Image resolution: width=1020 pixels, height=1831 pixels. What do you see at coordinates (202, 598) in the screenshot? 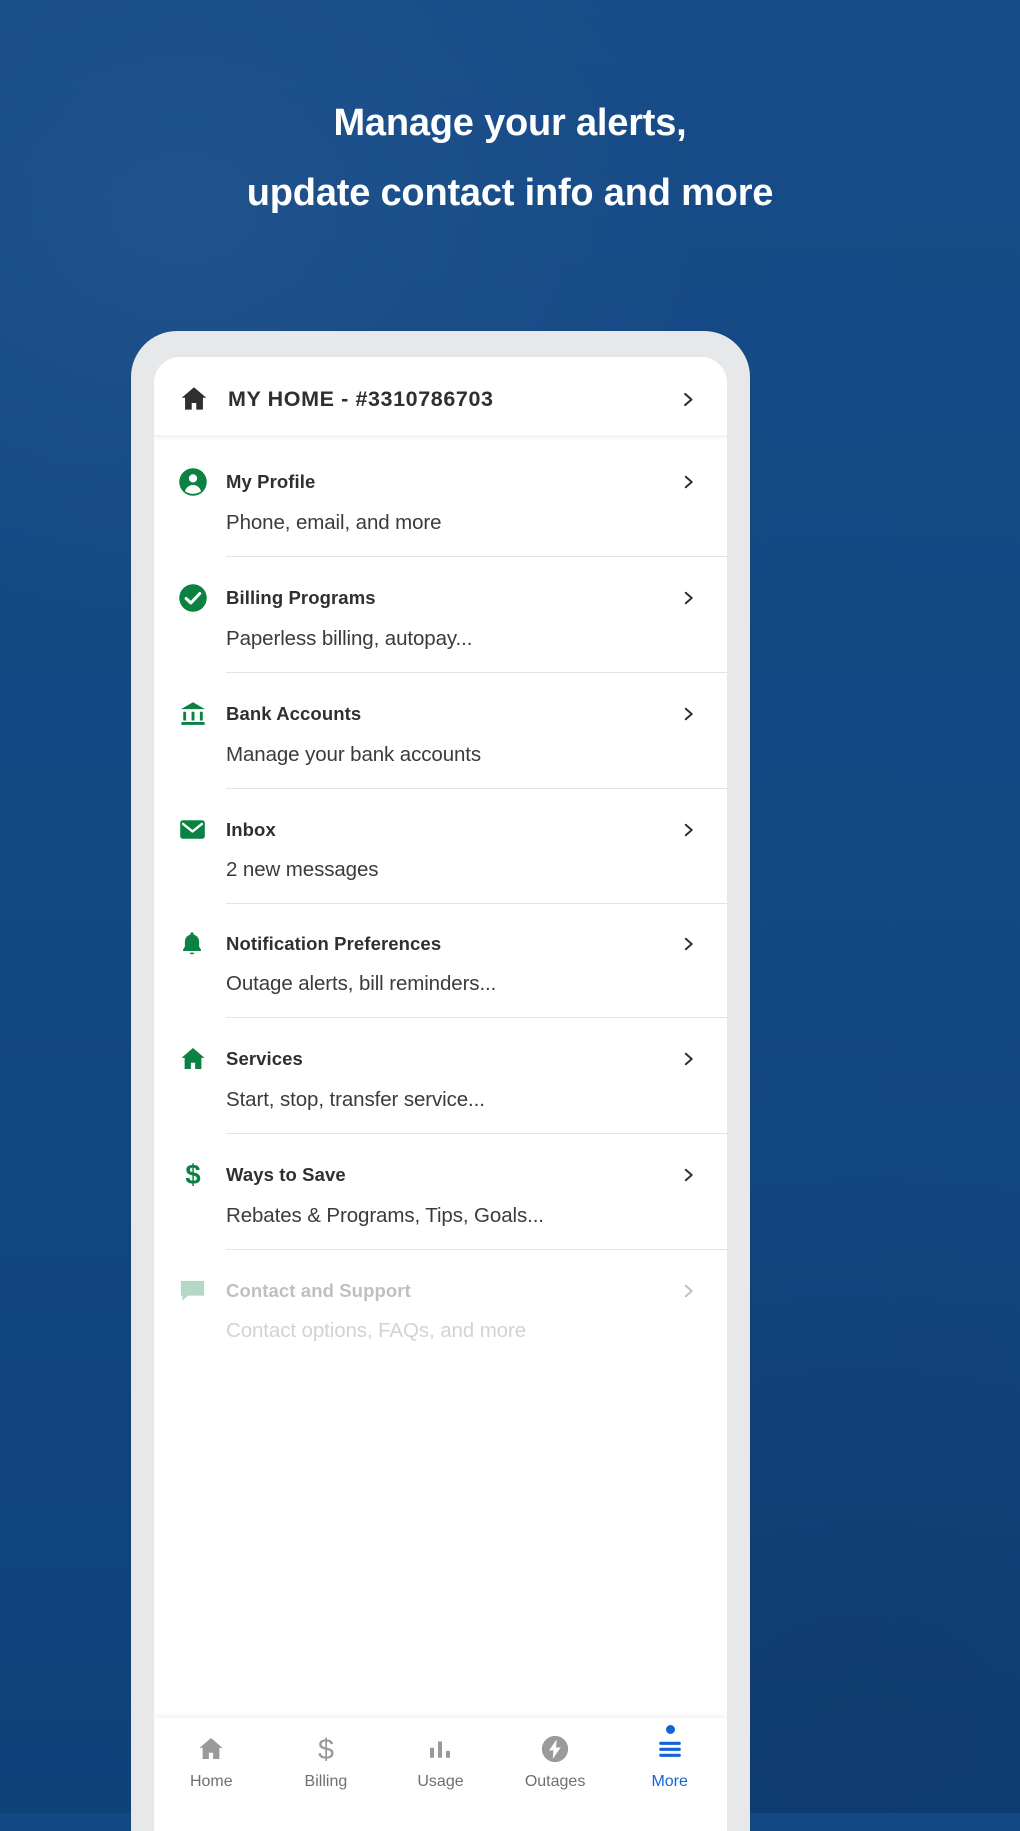
I see `check-circle-icon` at bounding box center [202, 598].